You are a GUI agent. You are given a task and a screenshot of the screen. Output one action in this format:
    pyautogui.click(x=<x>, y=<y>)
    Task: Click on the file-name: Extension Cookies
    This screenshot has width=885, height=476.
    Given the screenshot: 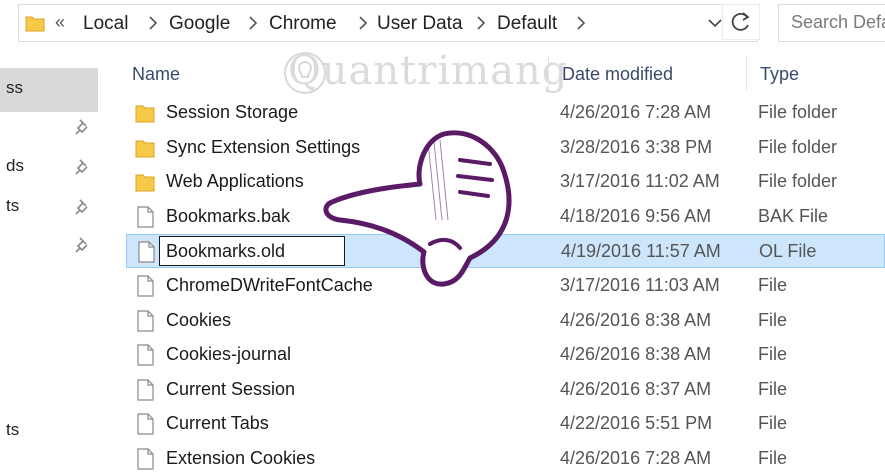 What is the action you would take?
    pyautogui.click(x=241, y=458)
    